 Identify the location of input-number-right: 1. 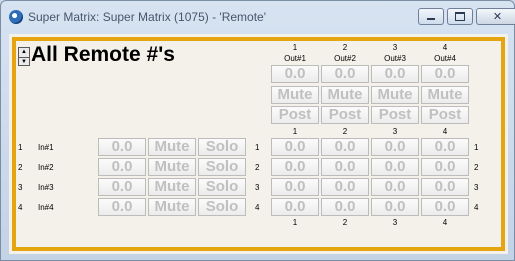
(476, 147).